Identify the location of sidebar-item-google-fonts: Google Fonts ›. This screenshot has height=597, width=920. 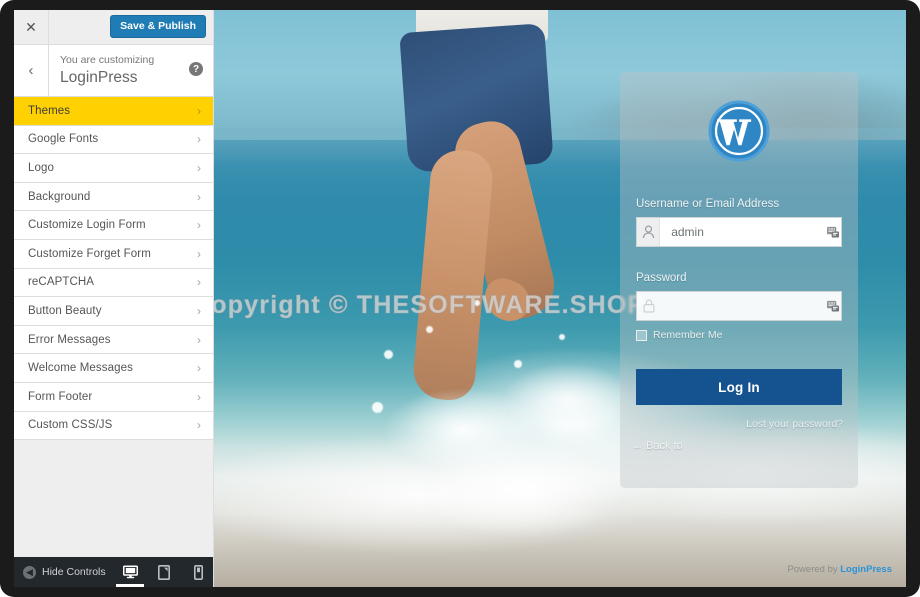
(113, 140).